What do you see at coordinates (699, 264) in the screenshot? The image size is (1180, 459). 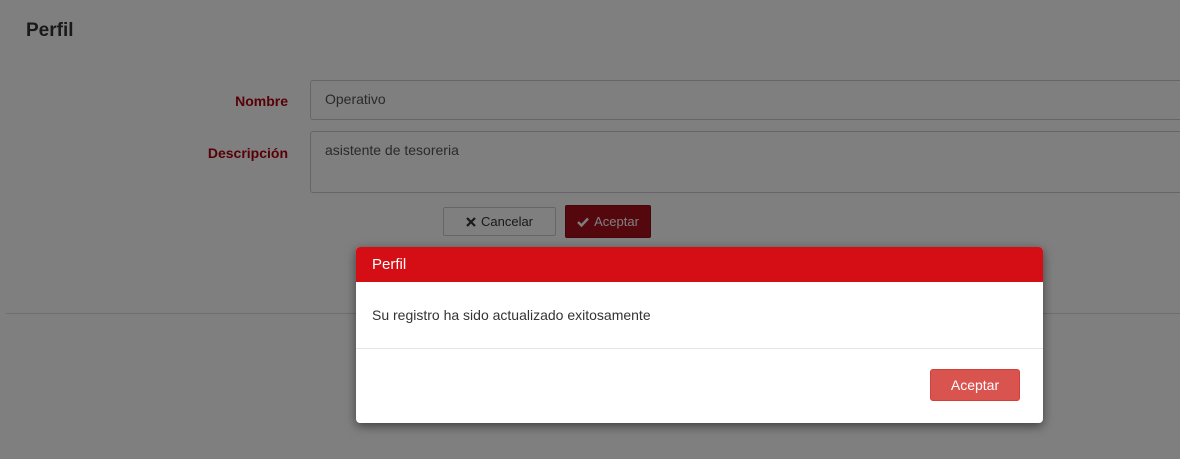 I see `dialog-header: Perfil` at bounding box center [699, 264].